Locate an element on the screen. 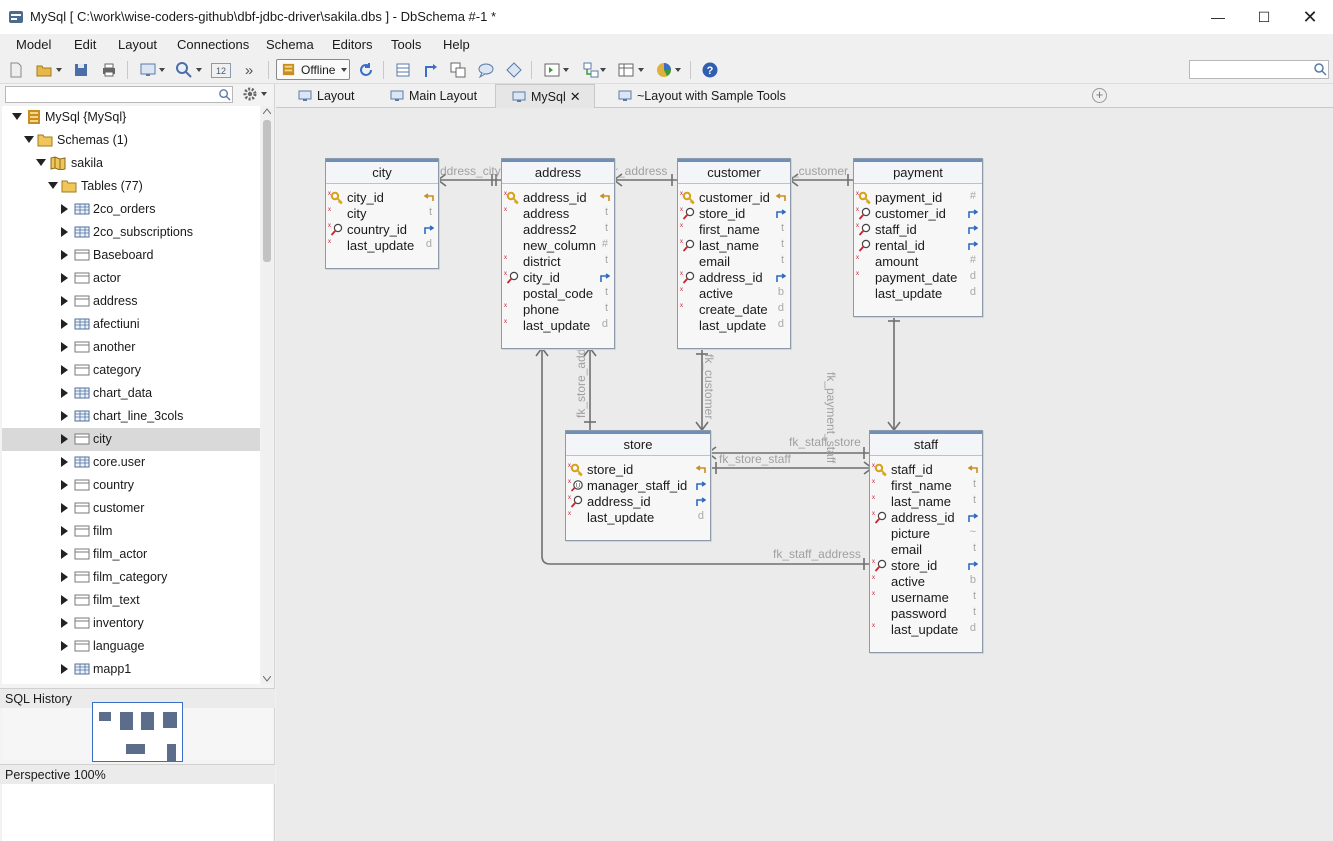 The width and height of the screenshot is (1333, 841). menu-edit: Edit is located at coordinates (85, 44).